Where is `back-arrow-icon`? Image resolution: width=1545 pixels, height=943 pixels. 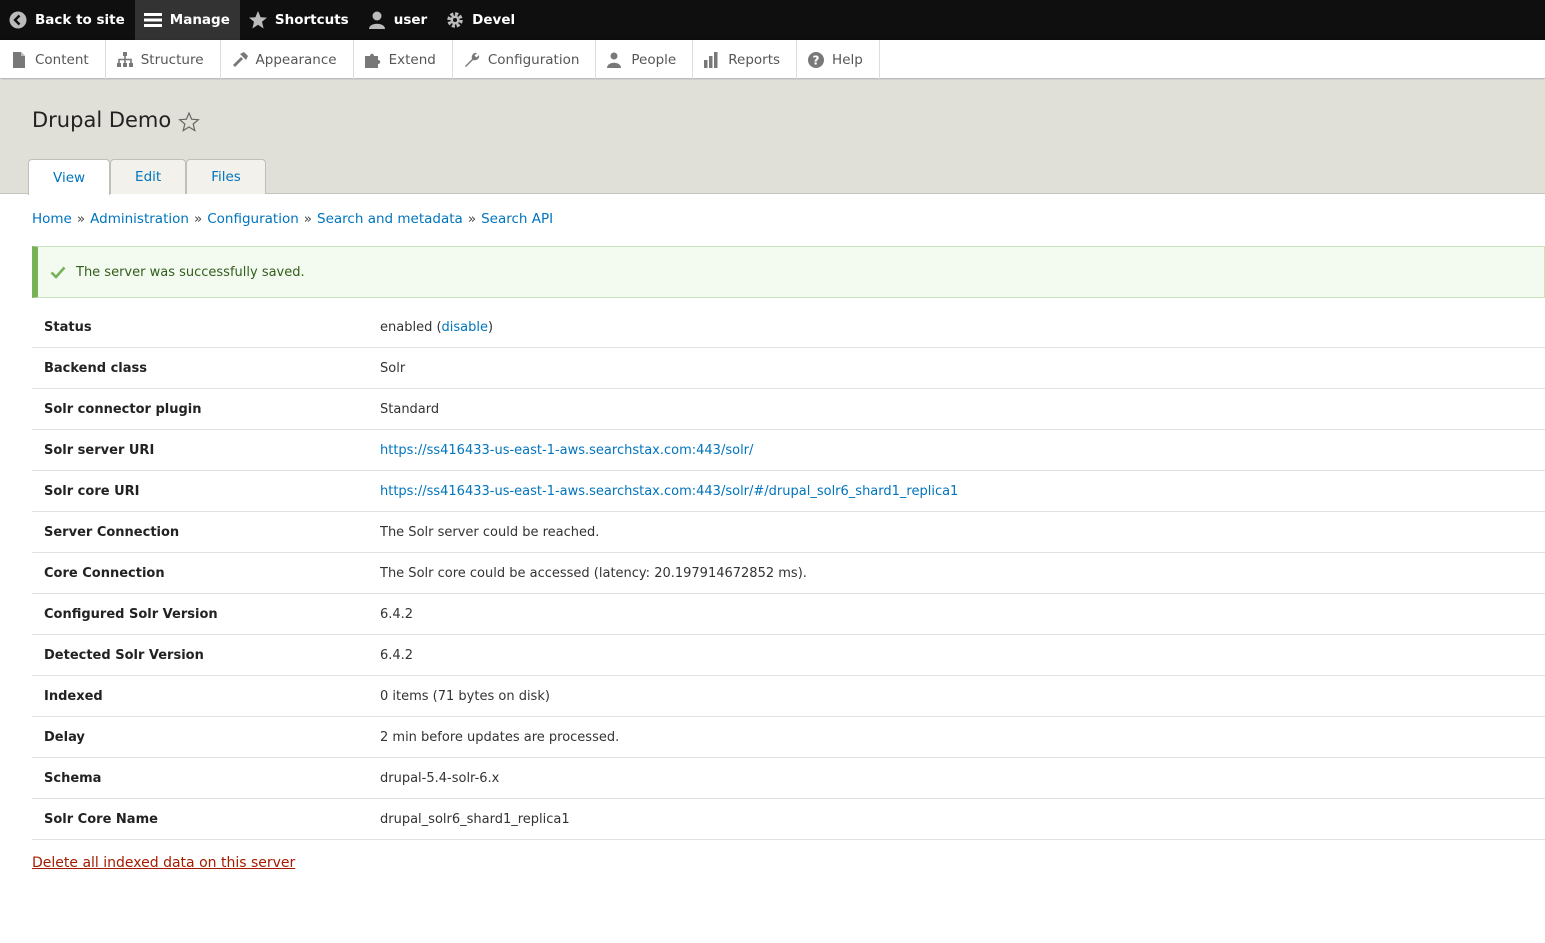 back-arrow-icon is located at coordinates (18, 20).